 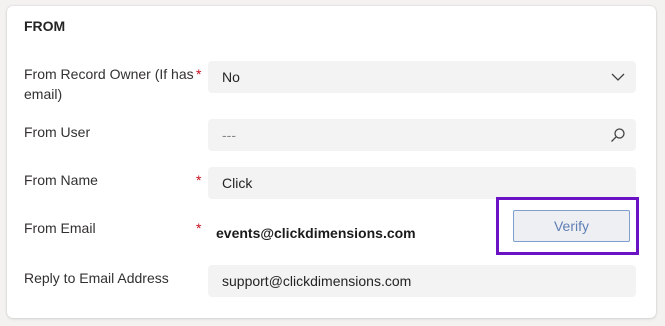 I want to click on reply-to-value: support@clickdimensions.com, so click(x=317, y=281).